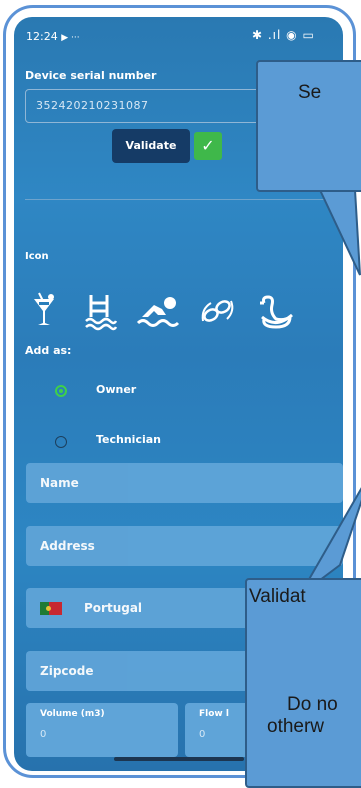  What do you see at coordinates (312, 704) in the screenshot?
I see `callout-bottom-line2: Do no` at bounding box center [312, 704].